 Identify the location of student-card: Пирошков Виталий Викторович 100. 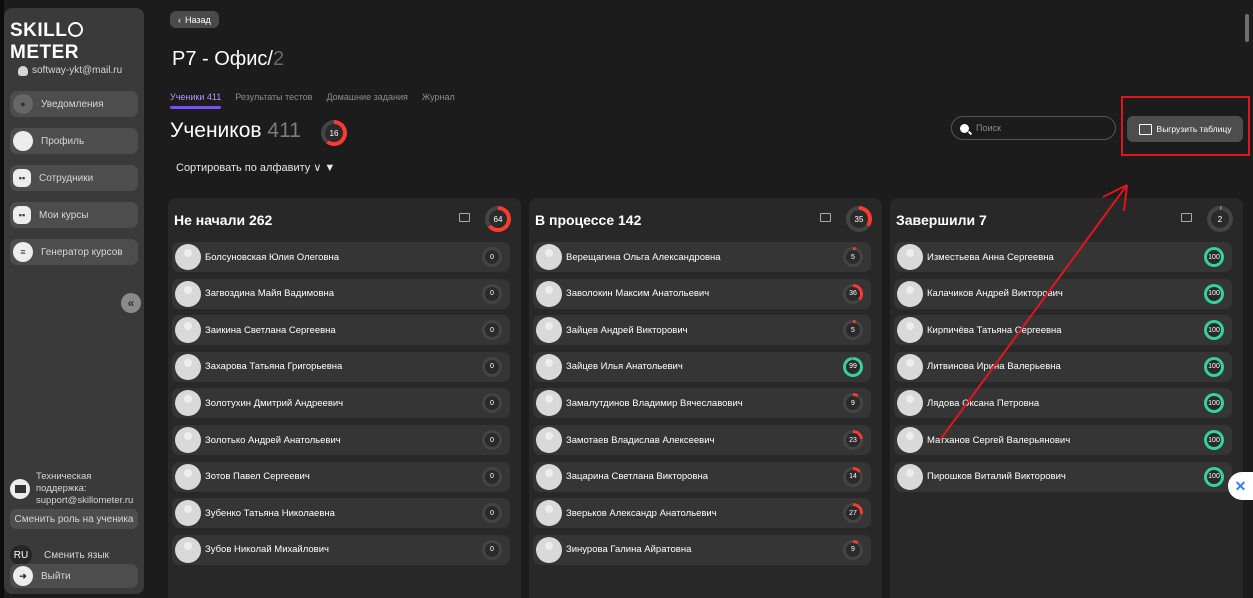
(1063, 476).